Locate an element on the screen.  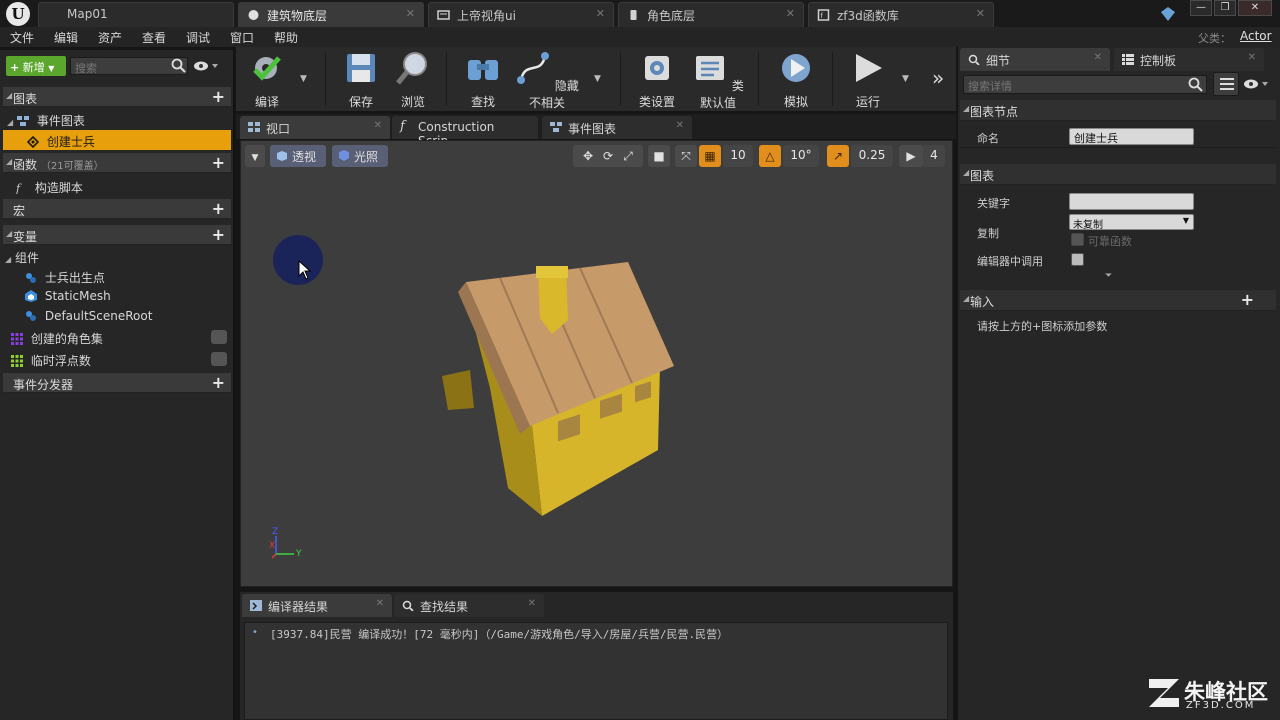
event-name-input: 创建士兵 is located at coordinates (1131, 136).